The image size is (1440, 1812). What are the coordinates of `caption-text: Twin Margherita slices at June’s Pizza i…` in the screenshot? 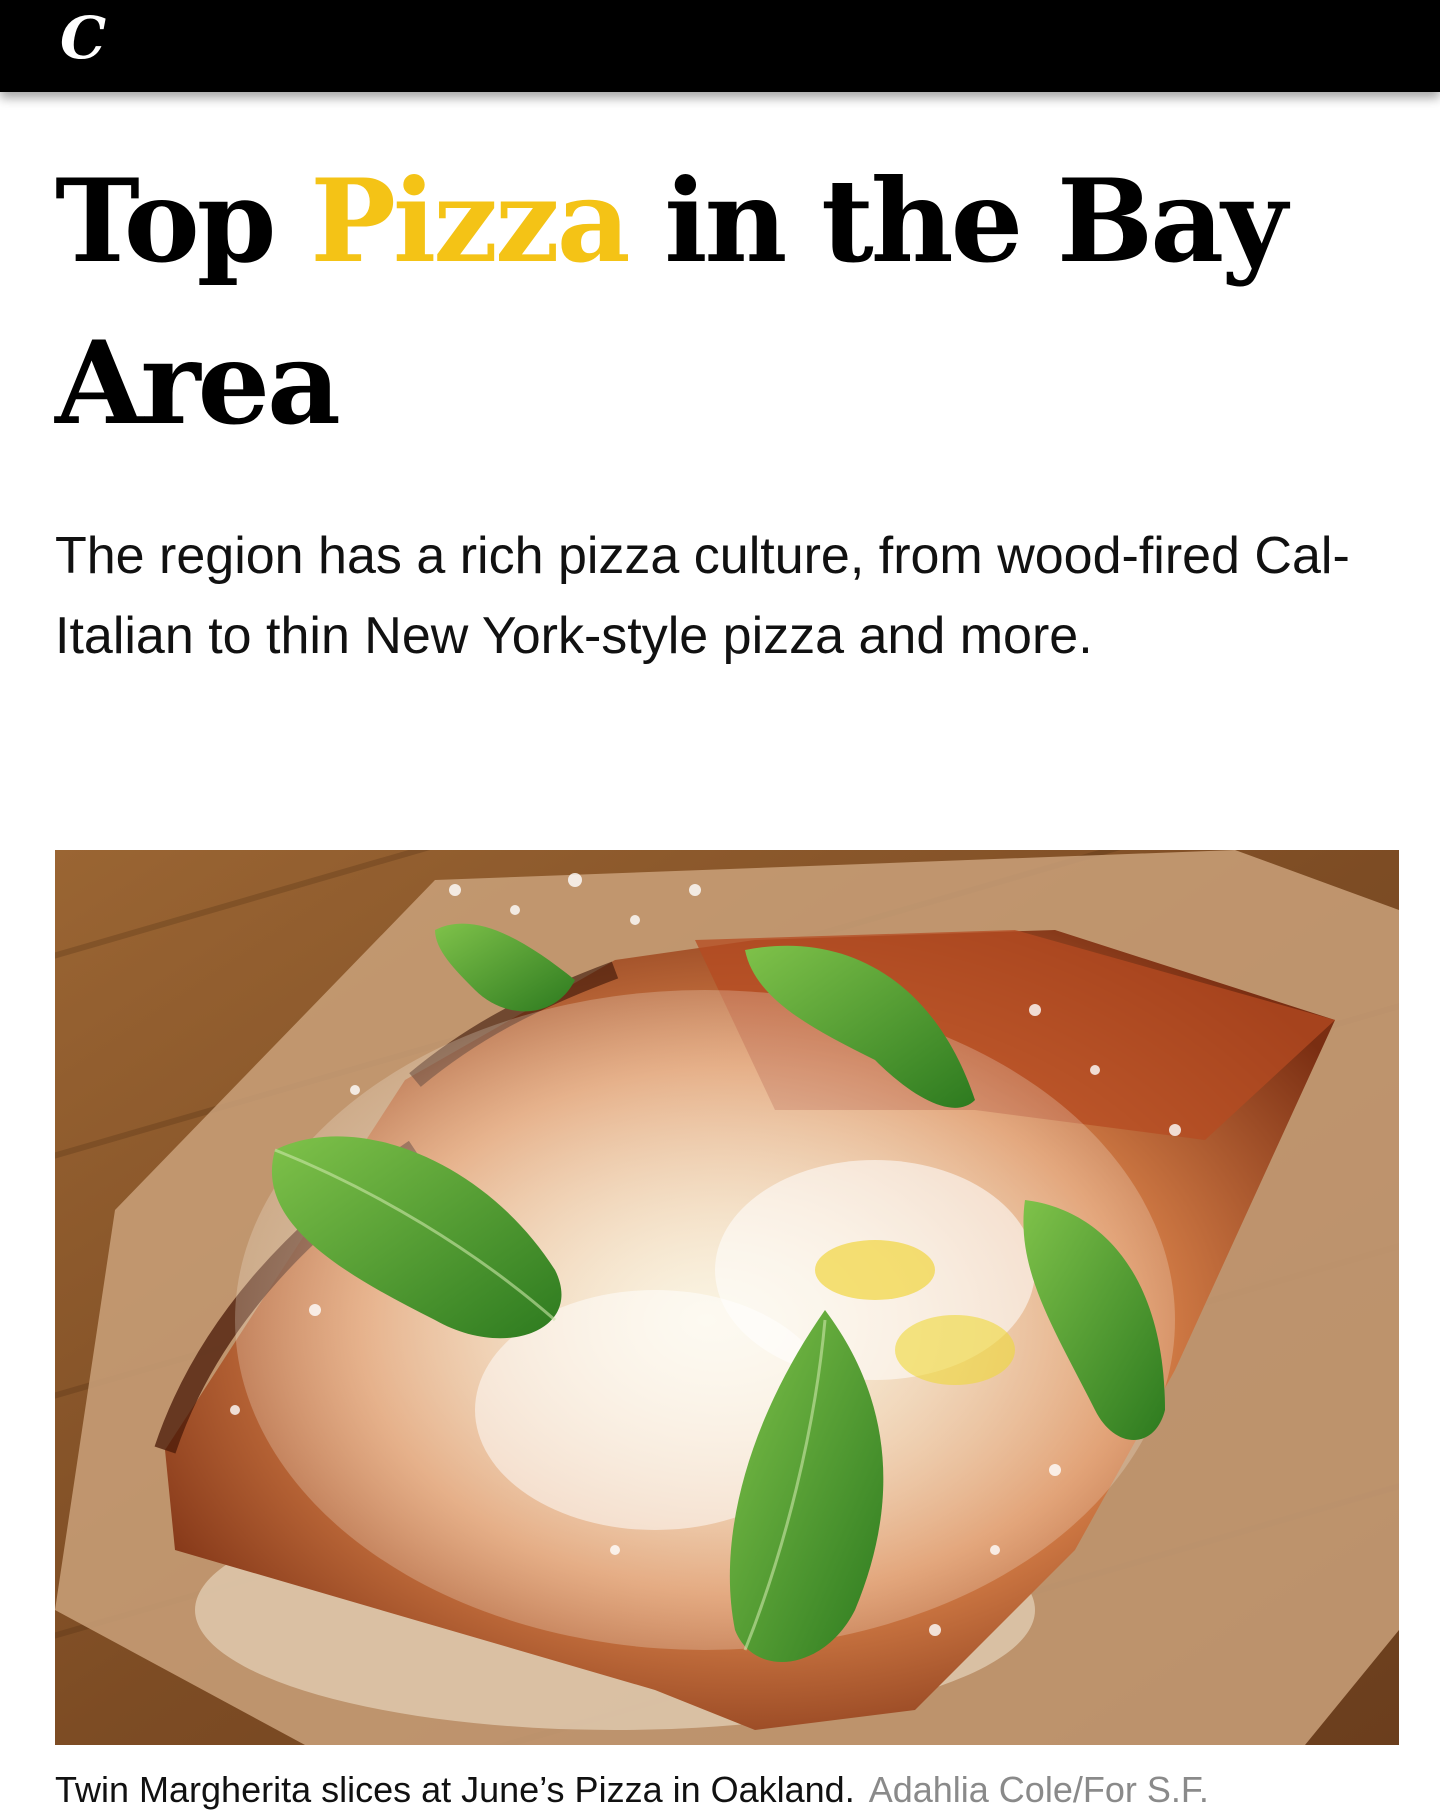 It's located at (455, 1789).